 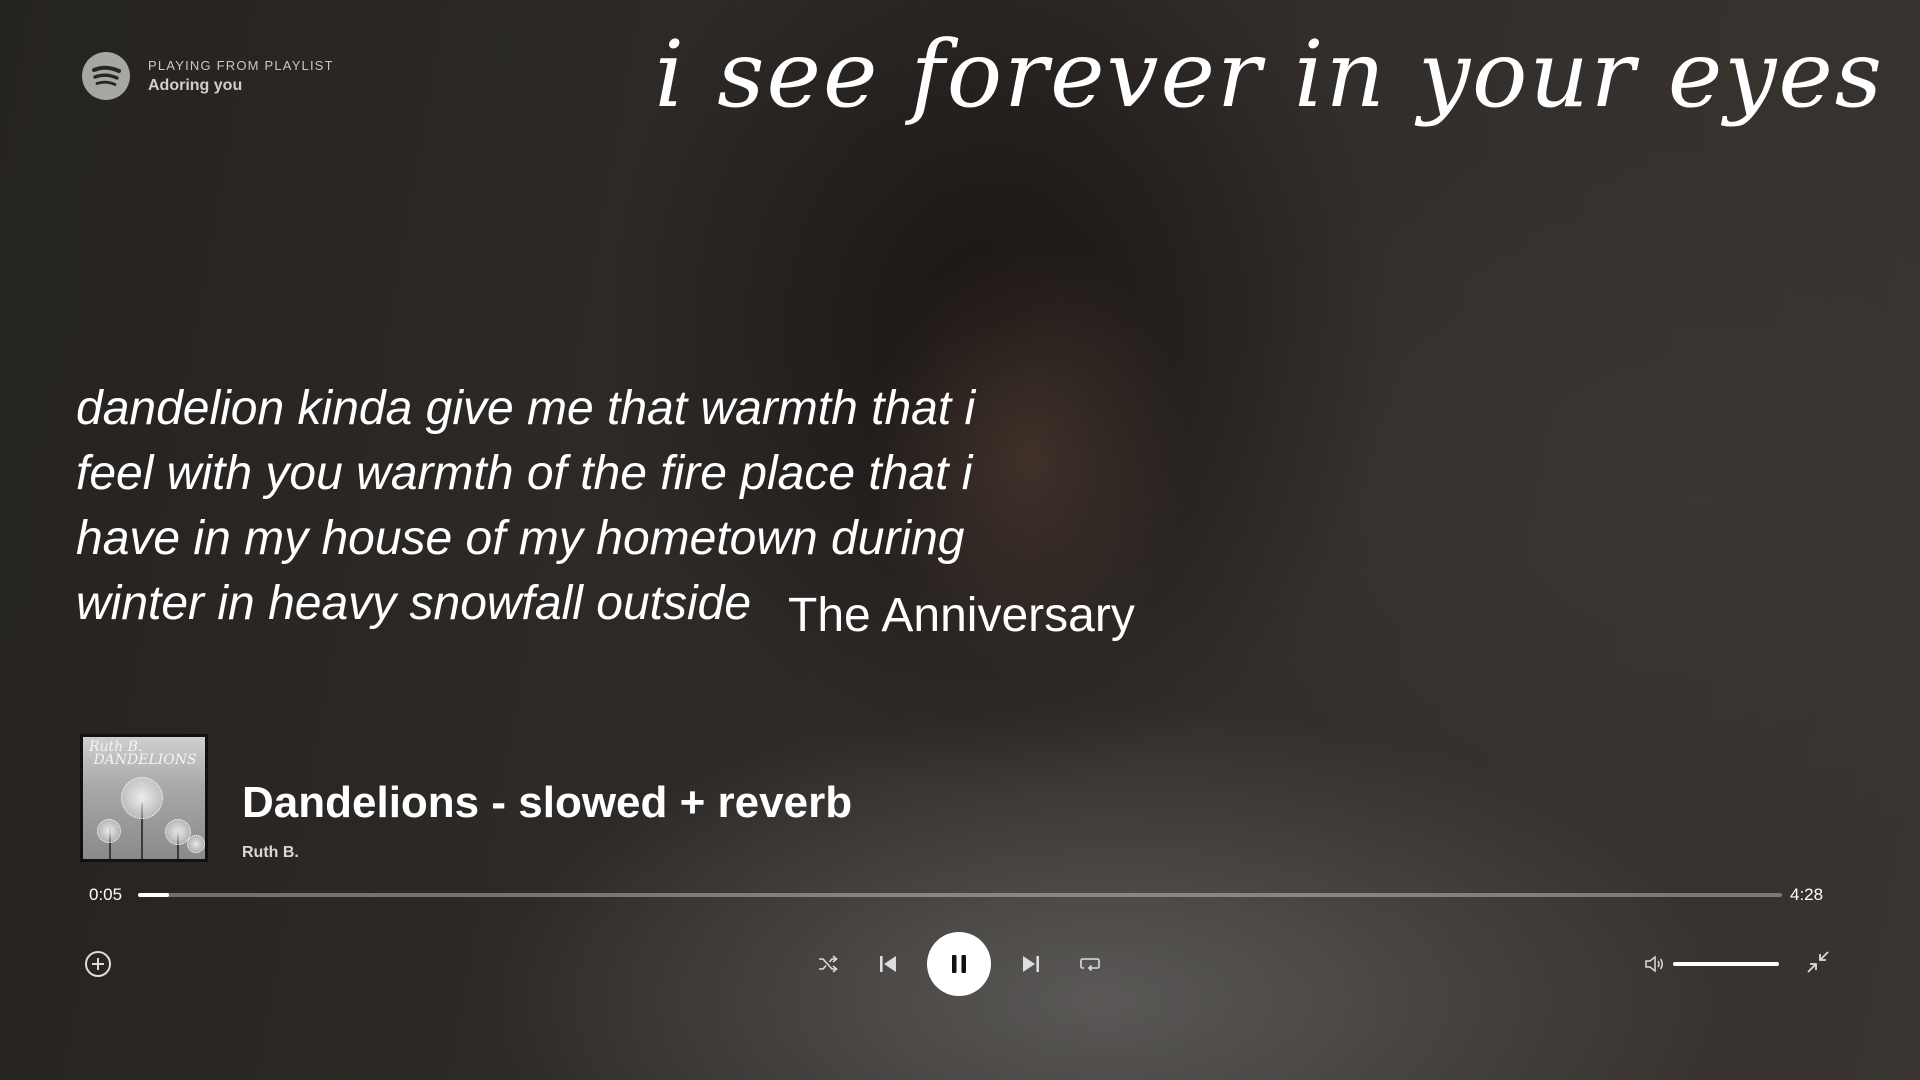 I want to click on shuffle-button, so click(x=828, y=964).